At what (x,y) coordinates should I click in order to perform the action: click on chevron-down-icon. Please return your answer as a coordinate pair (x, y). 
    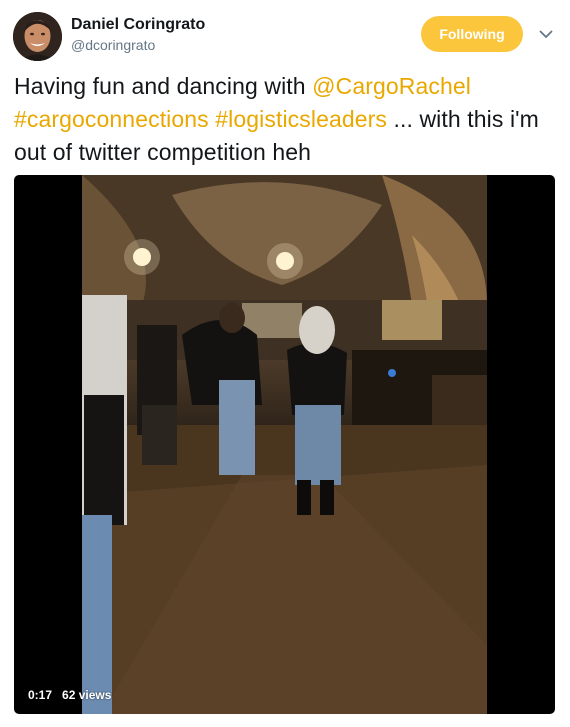
    Looking at the image, I should click on (546, 34).